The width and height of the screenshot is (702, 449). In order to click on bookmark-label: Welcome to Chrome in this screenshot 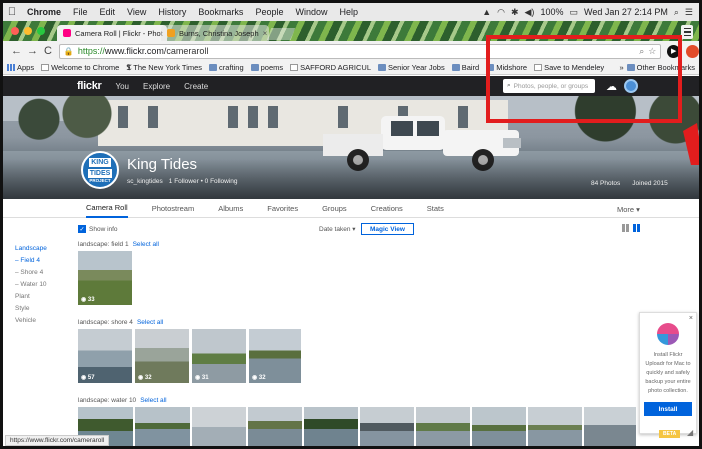, I will do `click(85, 67)`.